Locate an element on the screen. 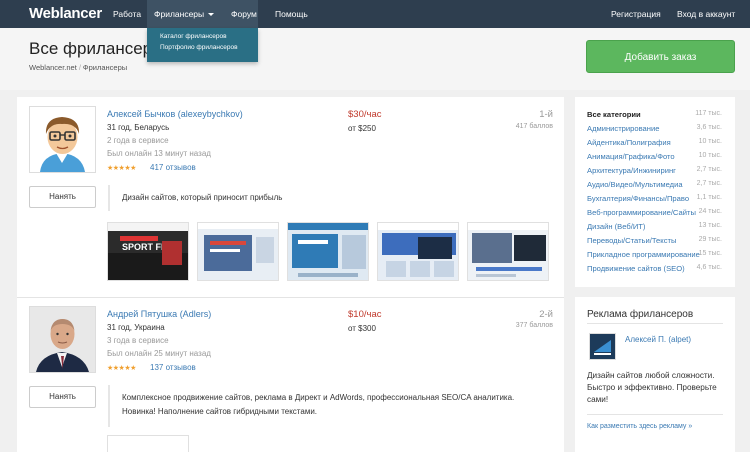  add-order-button: Добавить заказ is located at coordinates (660, 56).